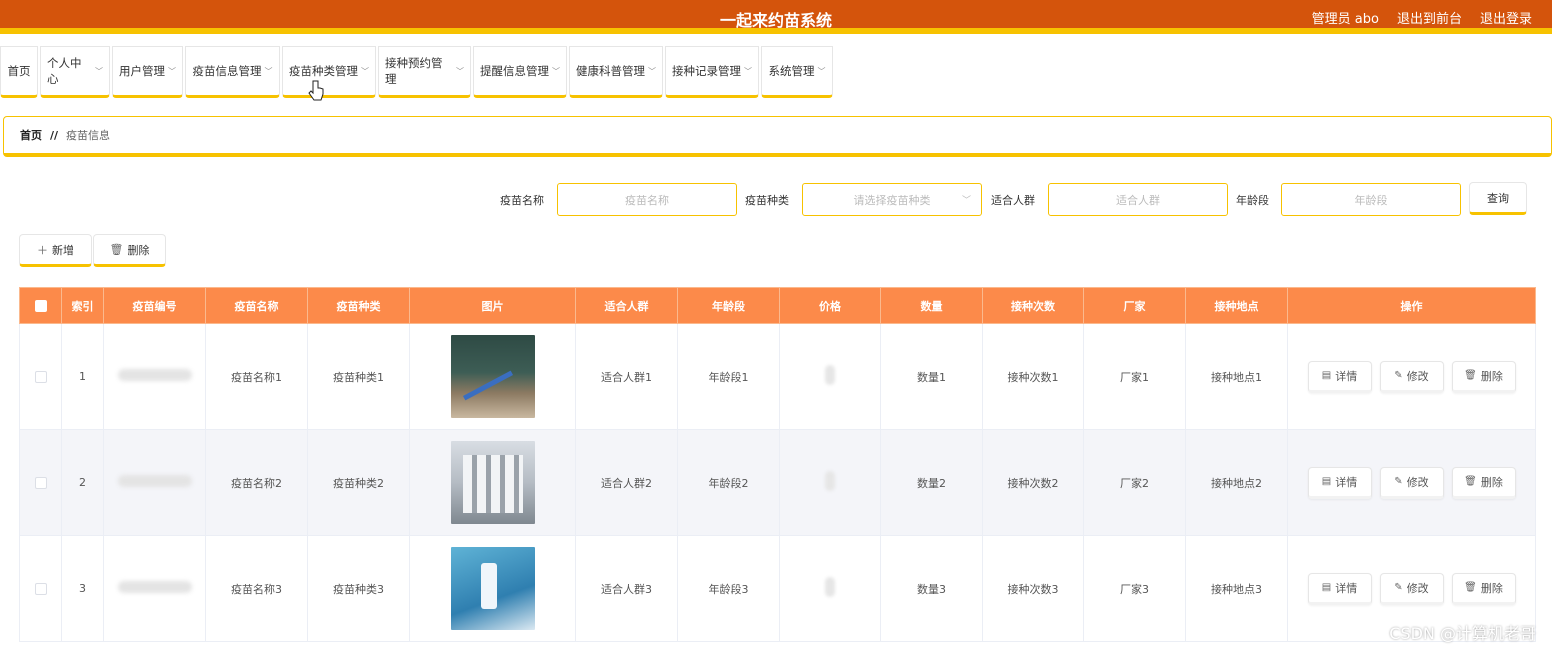 Image resolution: width=1552 pixels, height=652 pixels. I want to click on nav-item: 用户管理 ﹀, so click(147, 72).